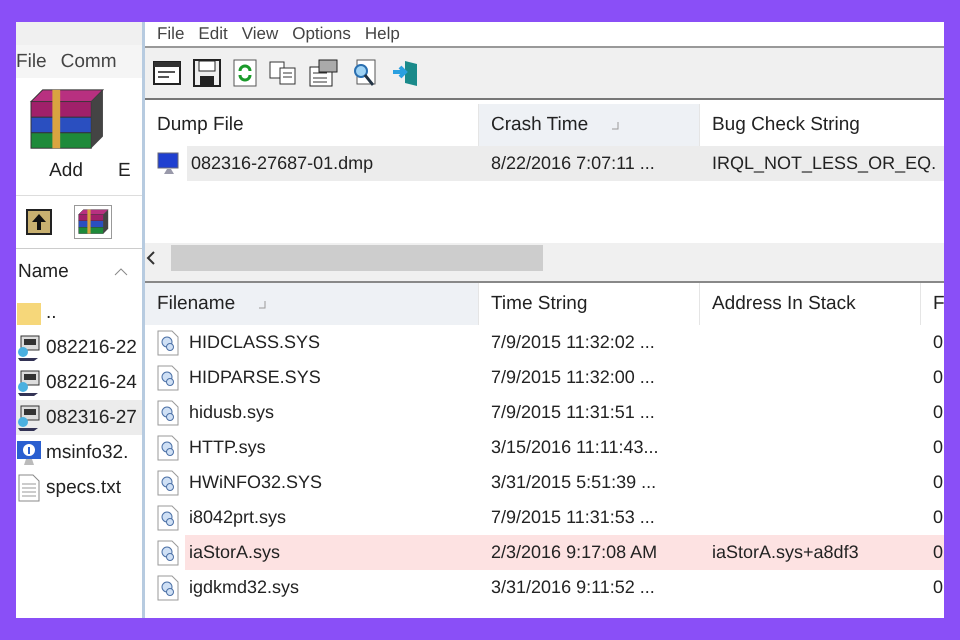 The image size is (960, 640). I want to click on exit-door-icon, so click(405, 73).